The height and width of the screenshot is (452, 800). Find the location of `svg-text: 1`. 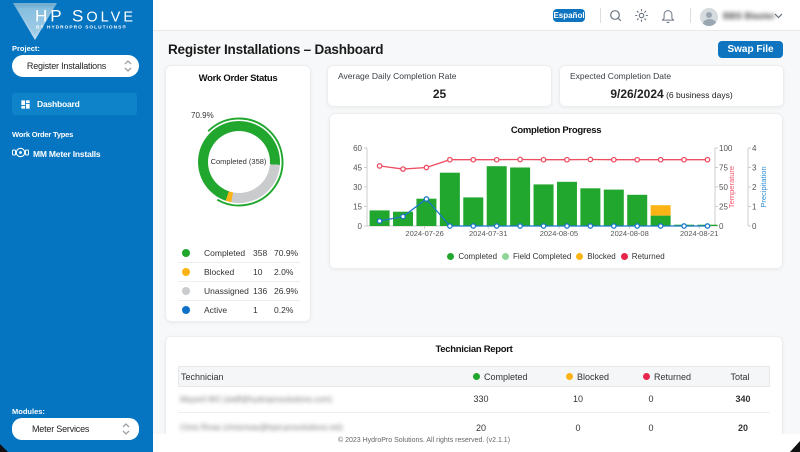

svg-text: 1 is located at coordinates (754, 207).